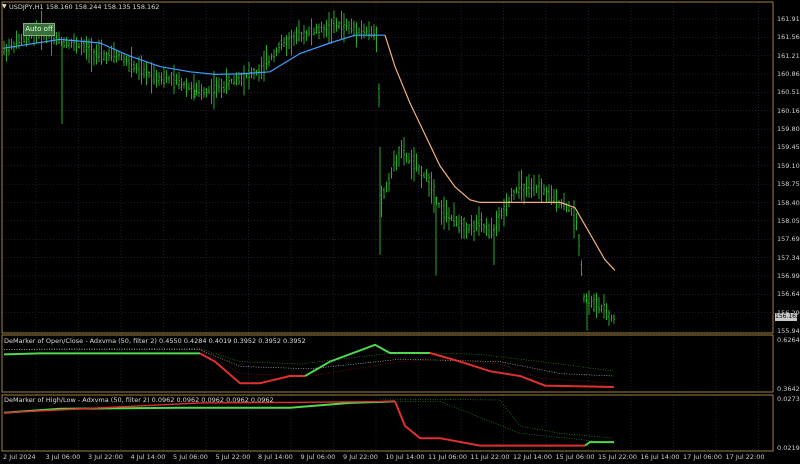 The image size is (800, 464). Describe the element at coordinates (532, 457) in the screenshot. I see `time-axis-label: 12 Jul 14:00` at that location.